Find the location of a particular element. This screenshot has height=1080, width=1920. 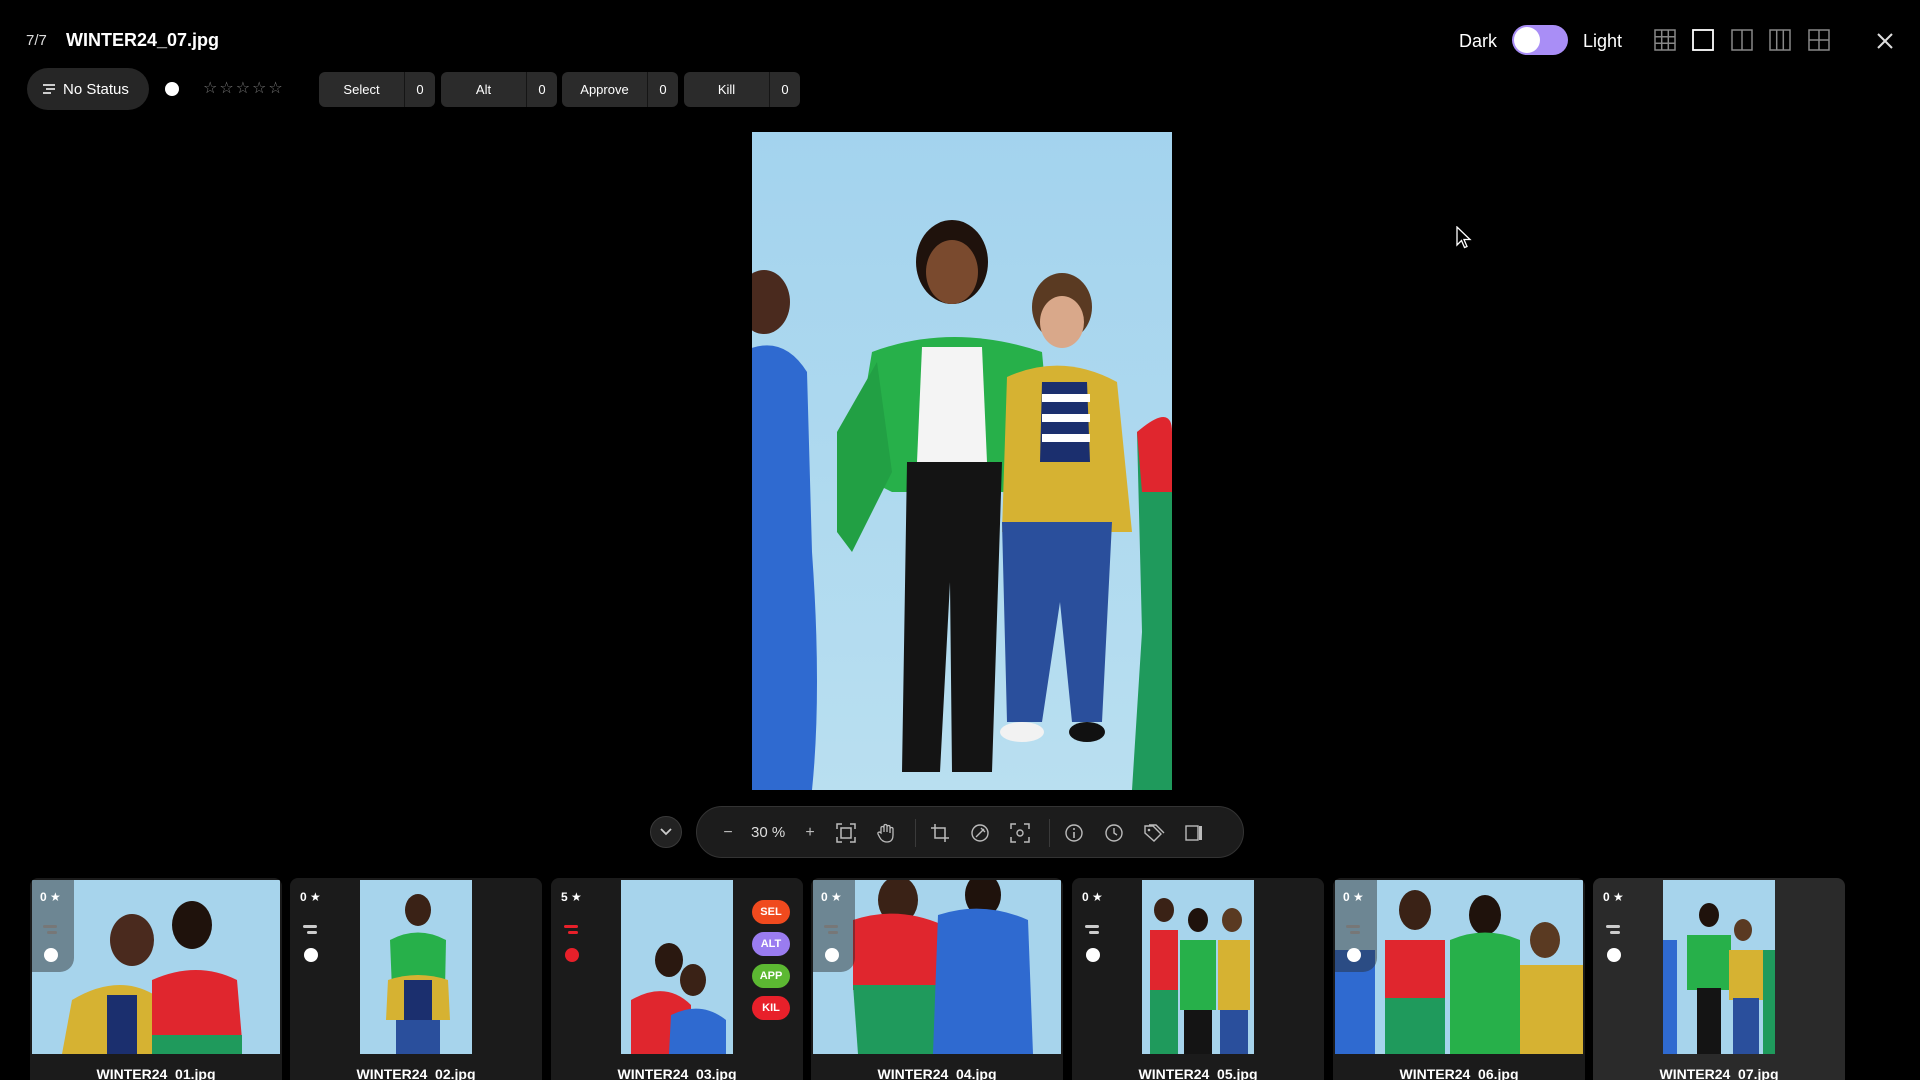

theme-light-label: Light is located at coordinates (1603, 41).